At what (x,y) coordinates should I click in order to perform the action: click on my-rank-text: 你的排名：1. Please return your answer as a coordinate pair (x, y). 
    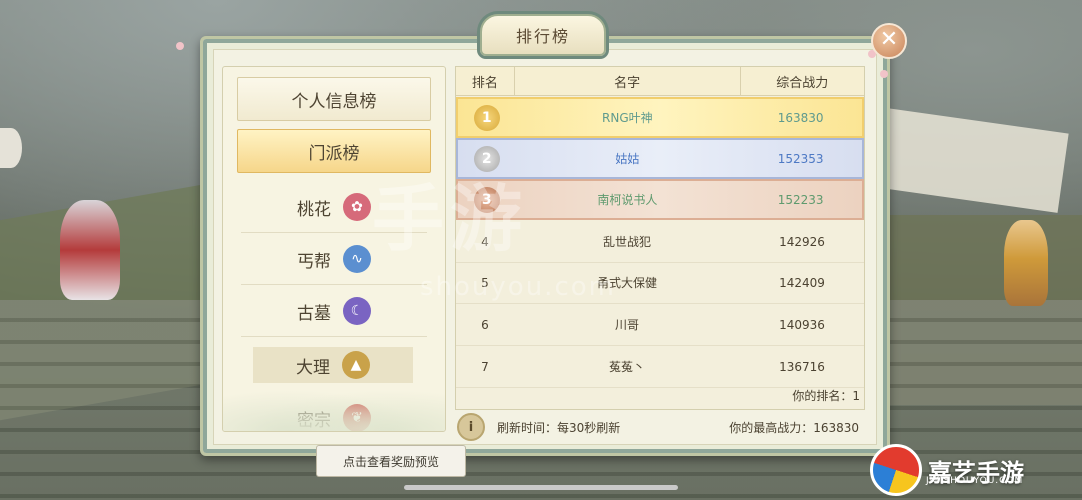
    Looking at the image, I should click on (826, 396).